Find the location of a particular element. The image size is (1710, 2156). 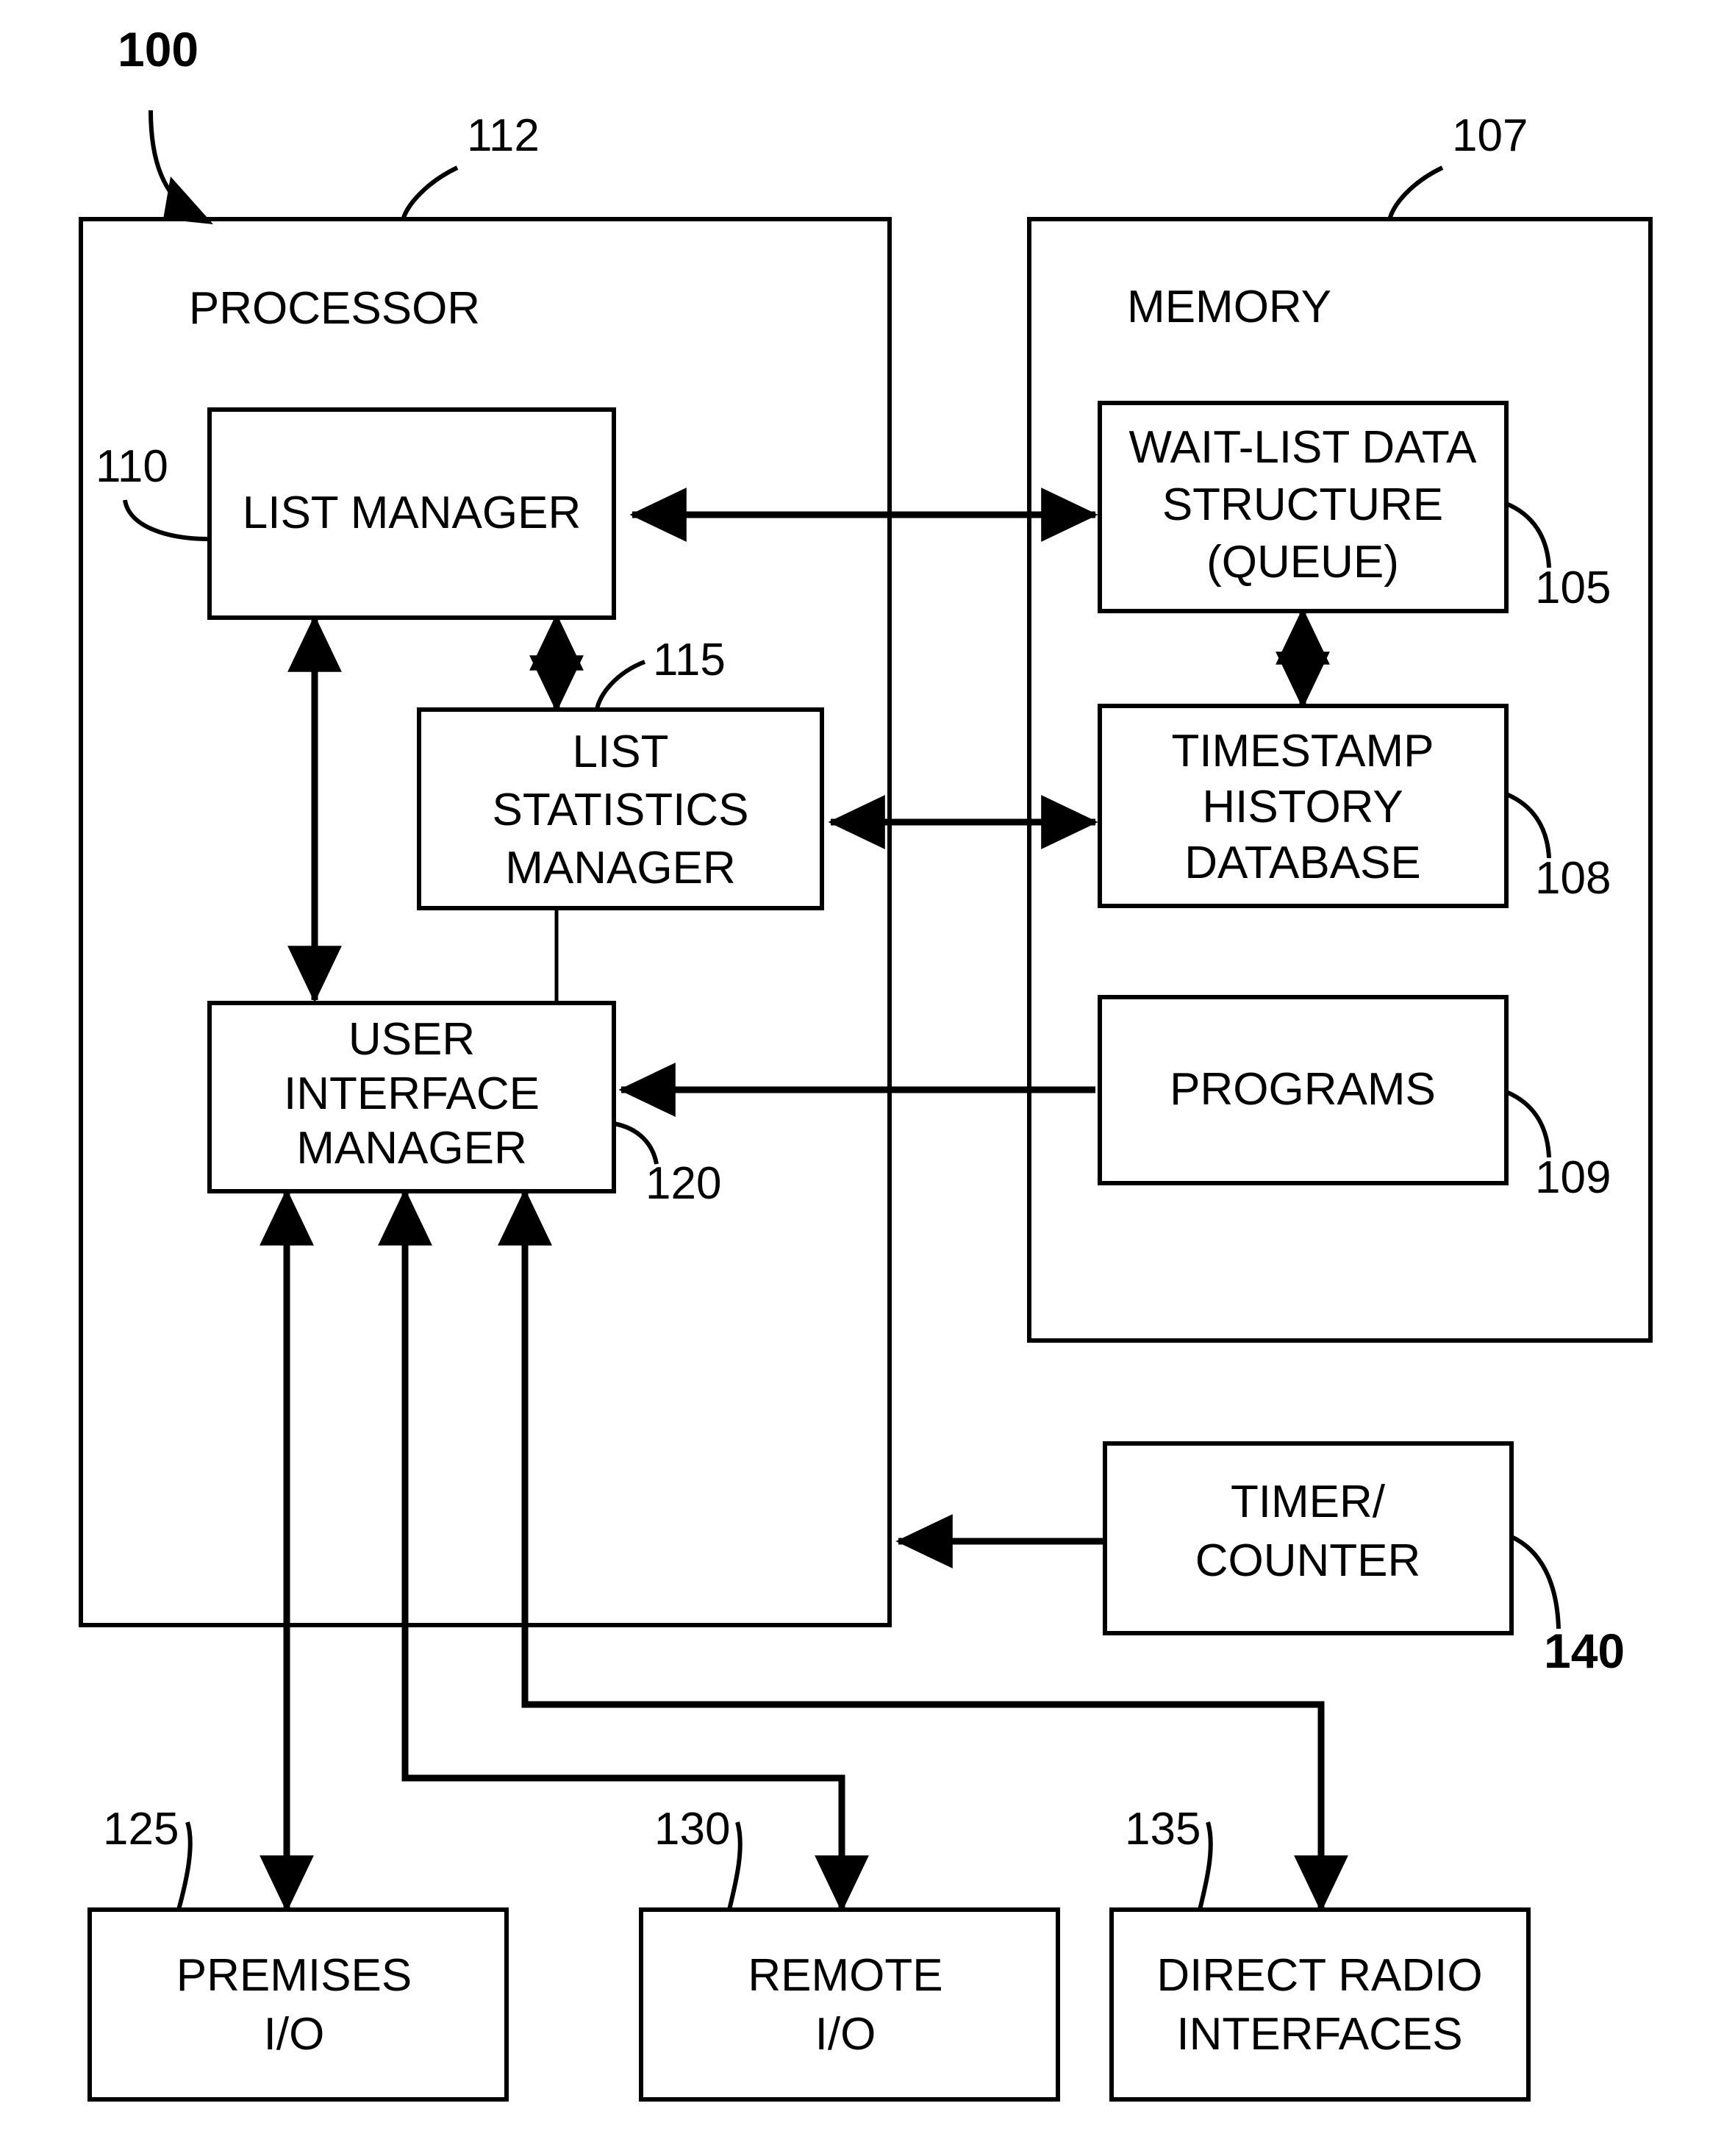

premises-io-label-line1: PREMISES is located at coordinates (294, 1975).